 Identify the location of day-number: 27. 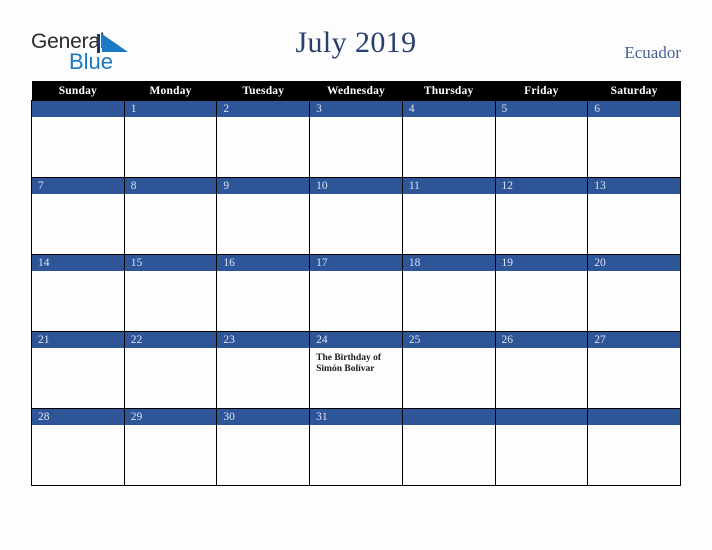
(634, 340).